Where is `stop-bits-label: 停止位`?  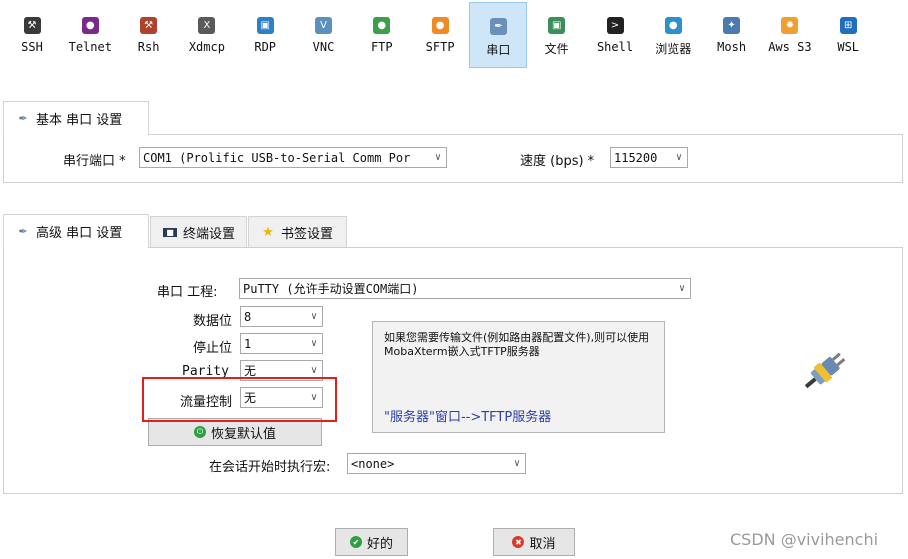
stop-bits-label: 停止位 is located at coordinates (213, 348).